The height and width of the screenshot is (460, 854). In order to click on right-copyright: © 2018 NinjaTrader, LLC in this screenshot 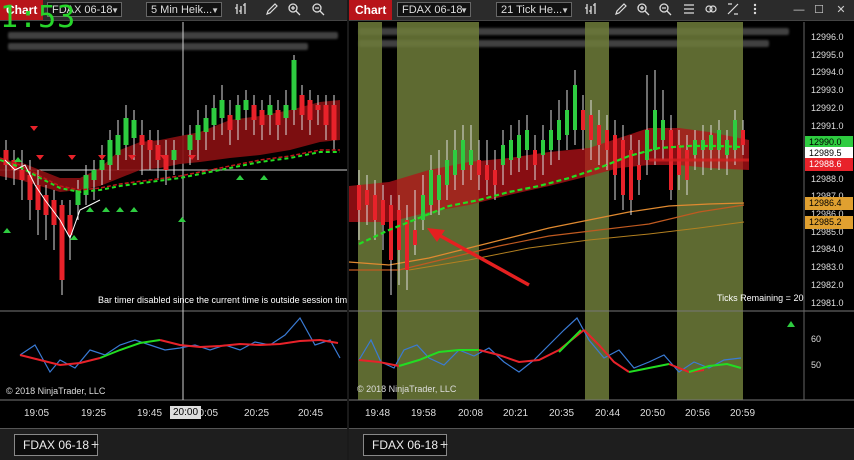, I will do `click(407, 389)`.